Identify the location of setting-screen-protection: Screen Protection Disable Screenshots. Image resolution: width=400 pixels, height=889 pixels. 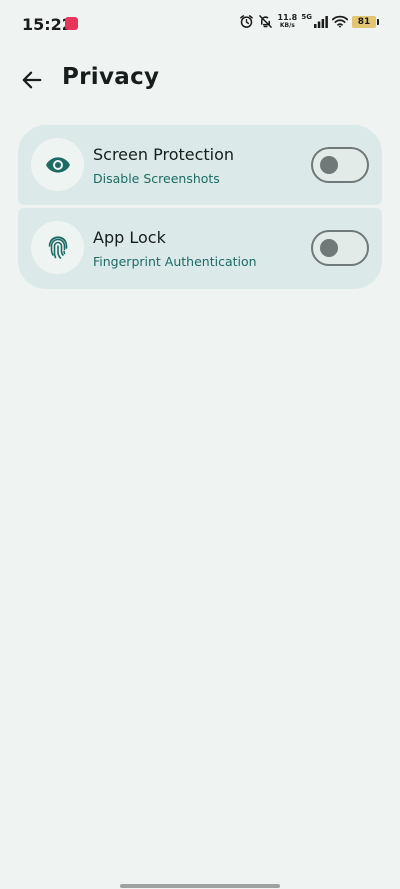
(200, 165).